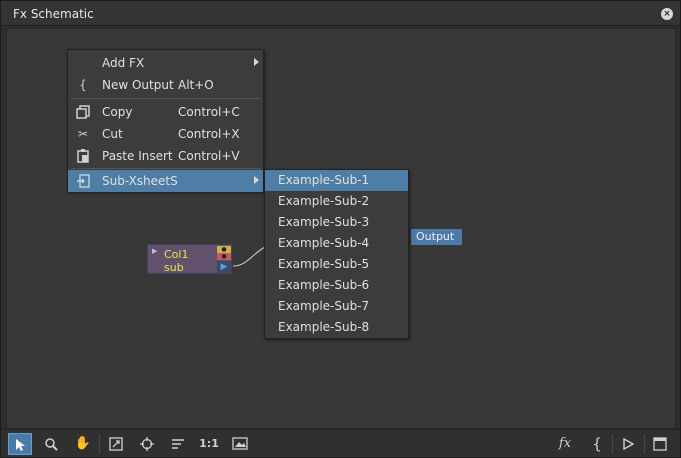  Describe the element at coordinates (324, 306) in the screenshot. I see `submenu-item-label: Example-Sub-7` at that location.